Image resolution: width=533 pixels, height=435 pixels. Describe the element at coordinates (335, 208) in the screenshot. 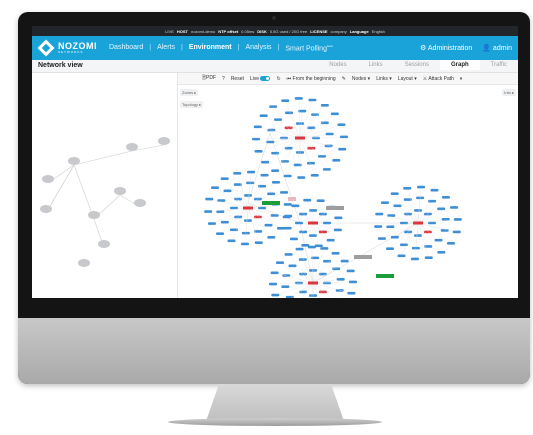

I see `grey-node` at that location.